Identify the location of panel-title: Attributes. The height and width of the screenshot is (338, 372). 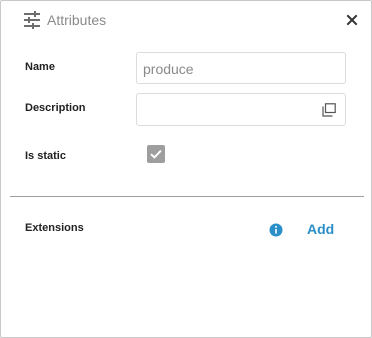
(77, 20).